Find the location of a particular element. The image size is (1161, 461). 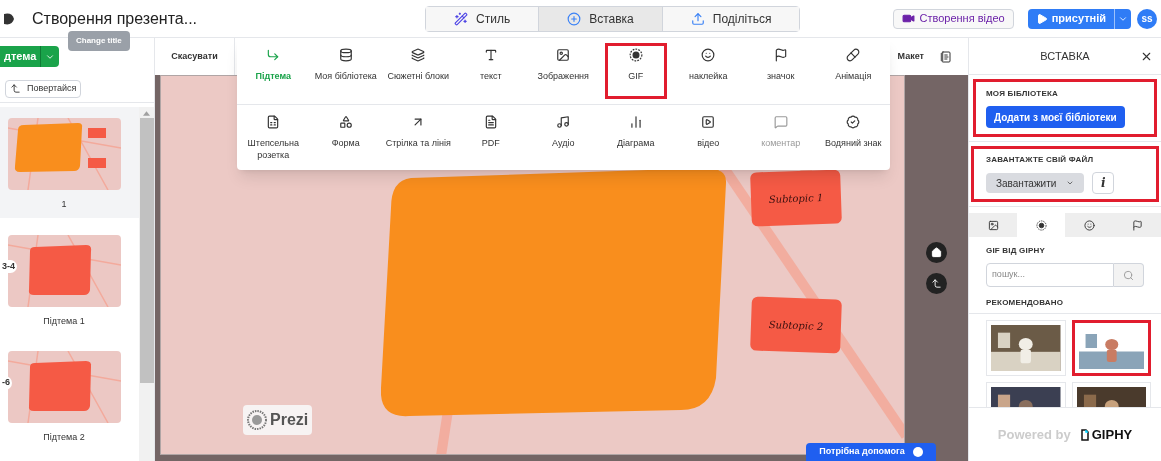

subtopic-card: Subtopic 1 is located at coordinates (796, 198).